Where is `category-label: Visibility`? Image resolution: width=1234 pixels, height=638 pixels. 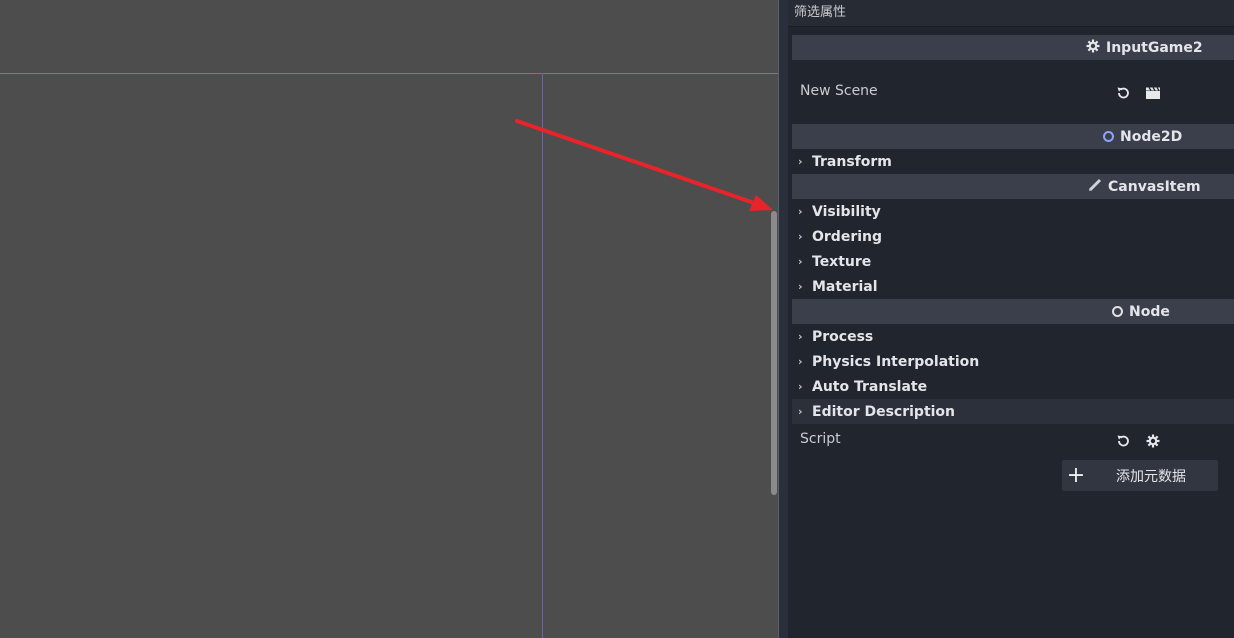
category-label: Visibility is located at coordinates (846, 211).